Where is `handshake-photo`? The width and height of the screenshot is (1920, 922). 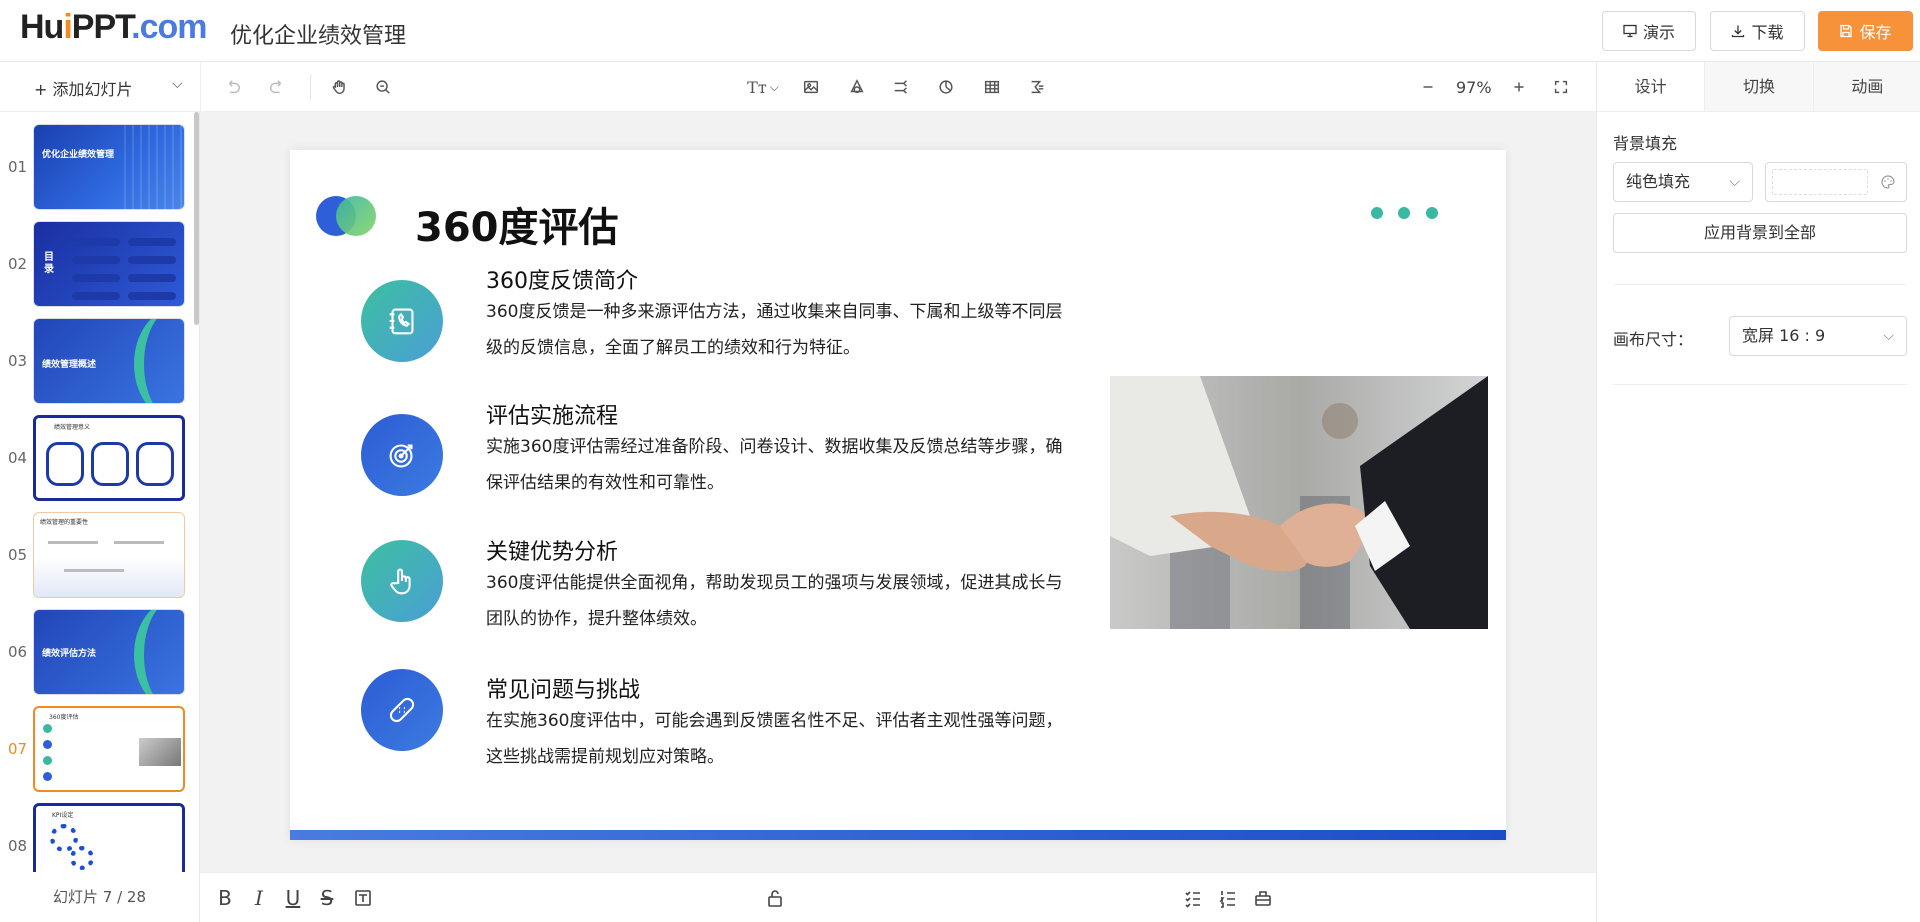 handshake-photo is located at coordinates (1299, 502).